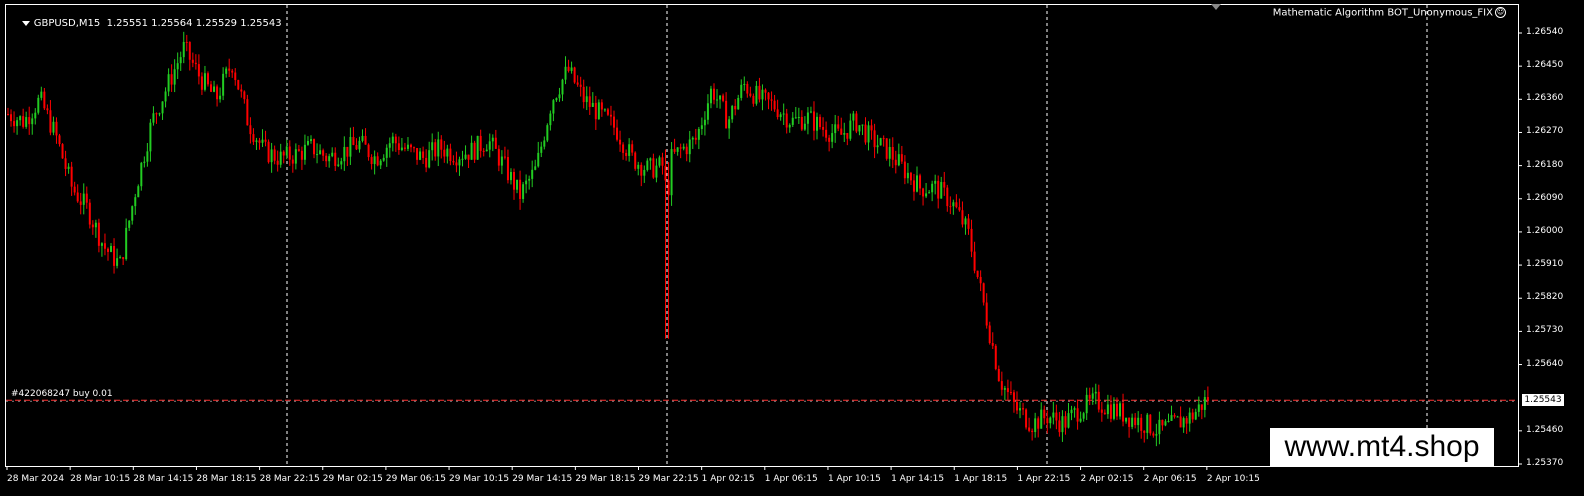 This screenshot has height=496, width=1584. What do you see at coordinates (25, 23) in the screenshot?
I see `dropdown-triangle-icon` at bounding box center [25, 23].